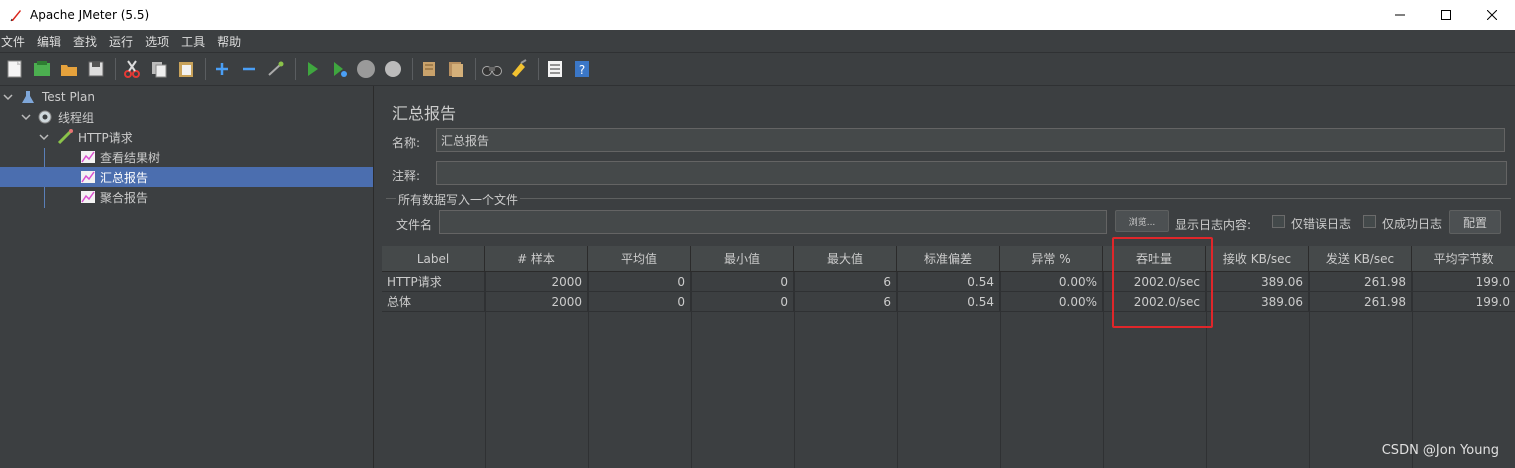 The image size is (1515, 468). What do you see at coordinates (222, 69) in the screenshot?
I see `expand-all-button` at bounding box center [222, 69].